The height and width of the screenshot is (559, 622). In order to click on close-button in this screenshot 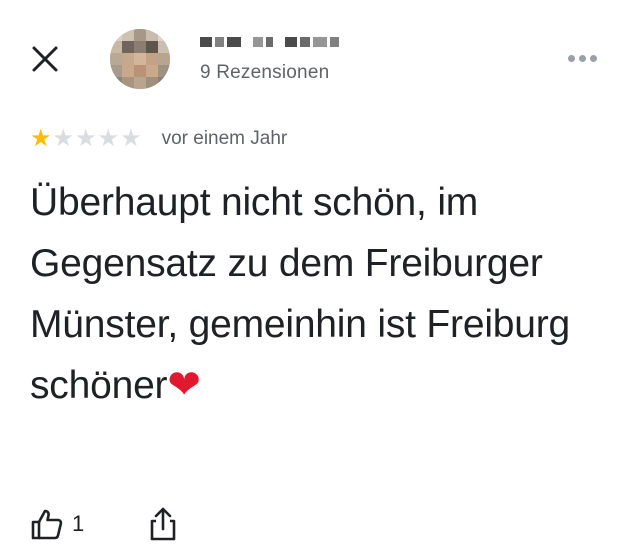, I will do `click(45, 59)`.